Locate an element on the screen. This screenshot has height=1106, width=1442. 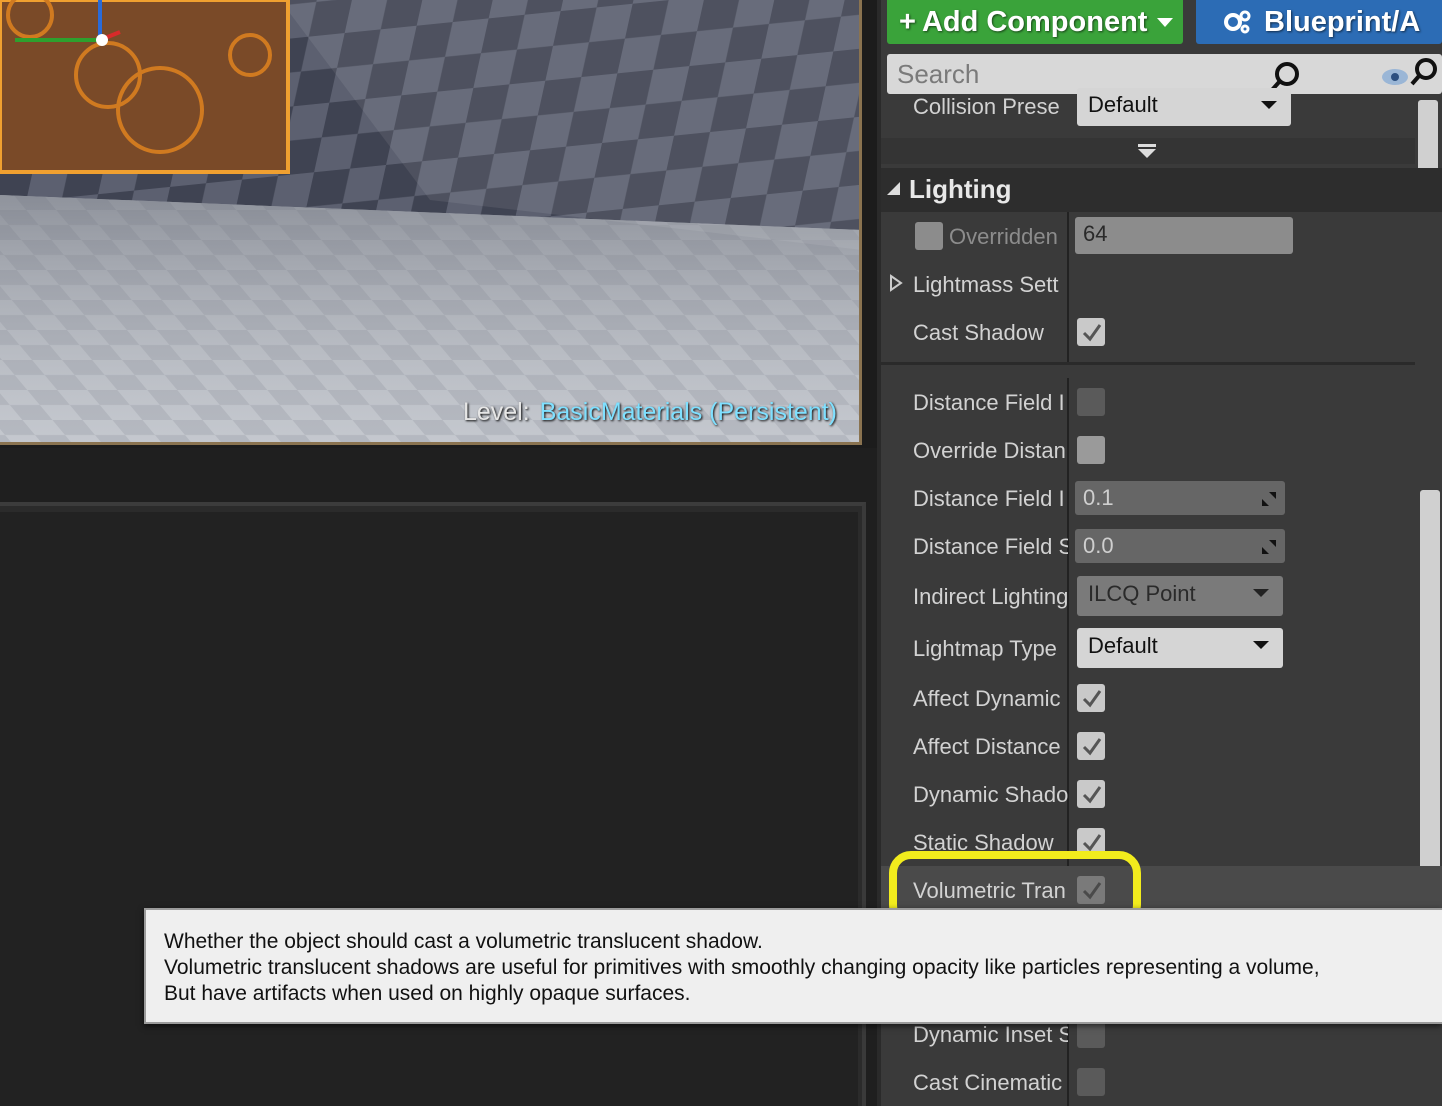
search-options-icon is located at coordinates (1424, 72).